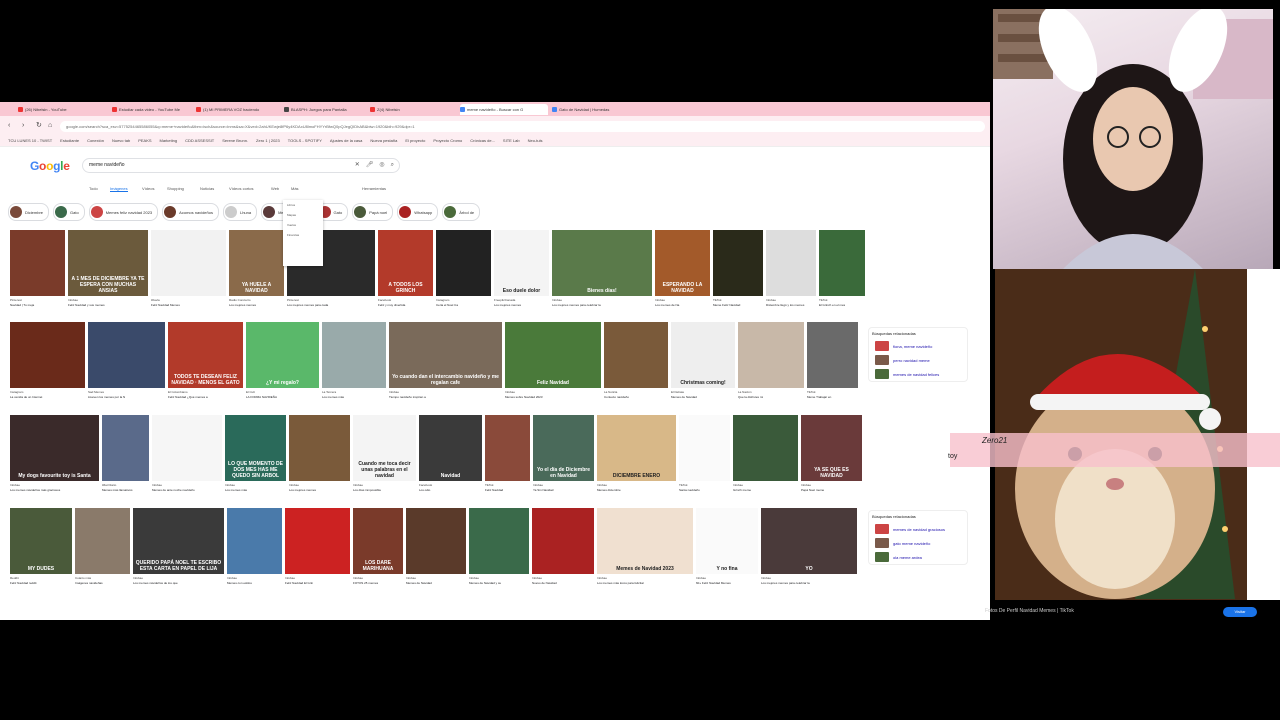 The width and height of the screenshot is (1280, 720). I want to click on image-thumbnail: ¿Y mi regalo?, so click(282, 355).